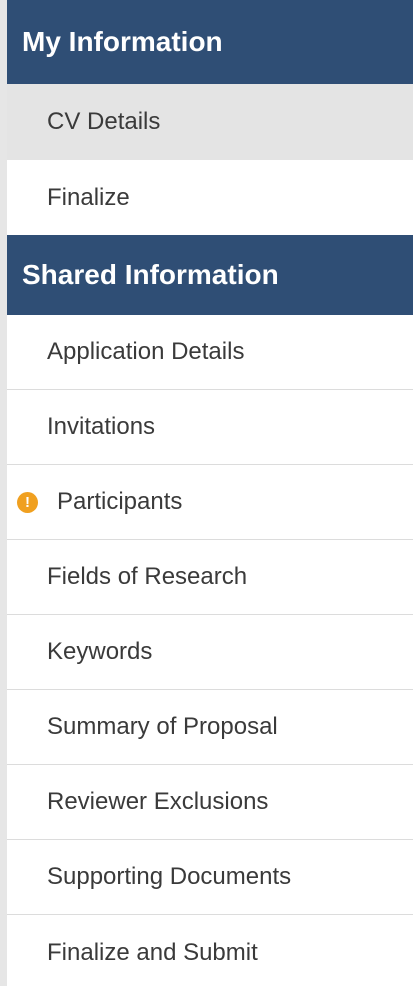 The image size is (413, 990). I want to click on nav-item-keywords: Keywords, so click(210, 652).